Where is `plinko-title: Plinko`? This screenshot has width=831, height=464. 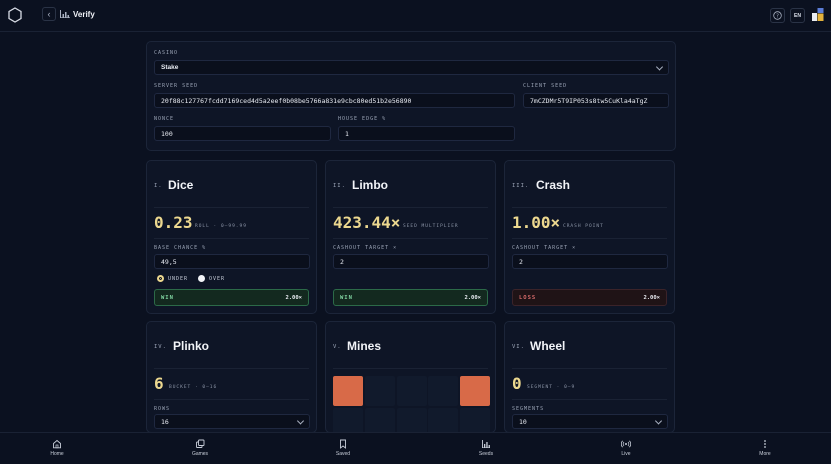 plinko-title: Plinko is located at coordinates (191, 346).